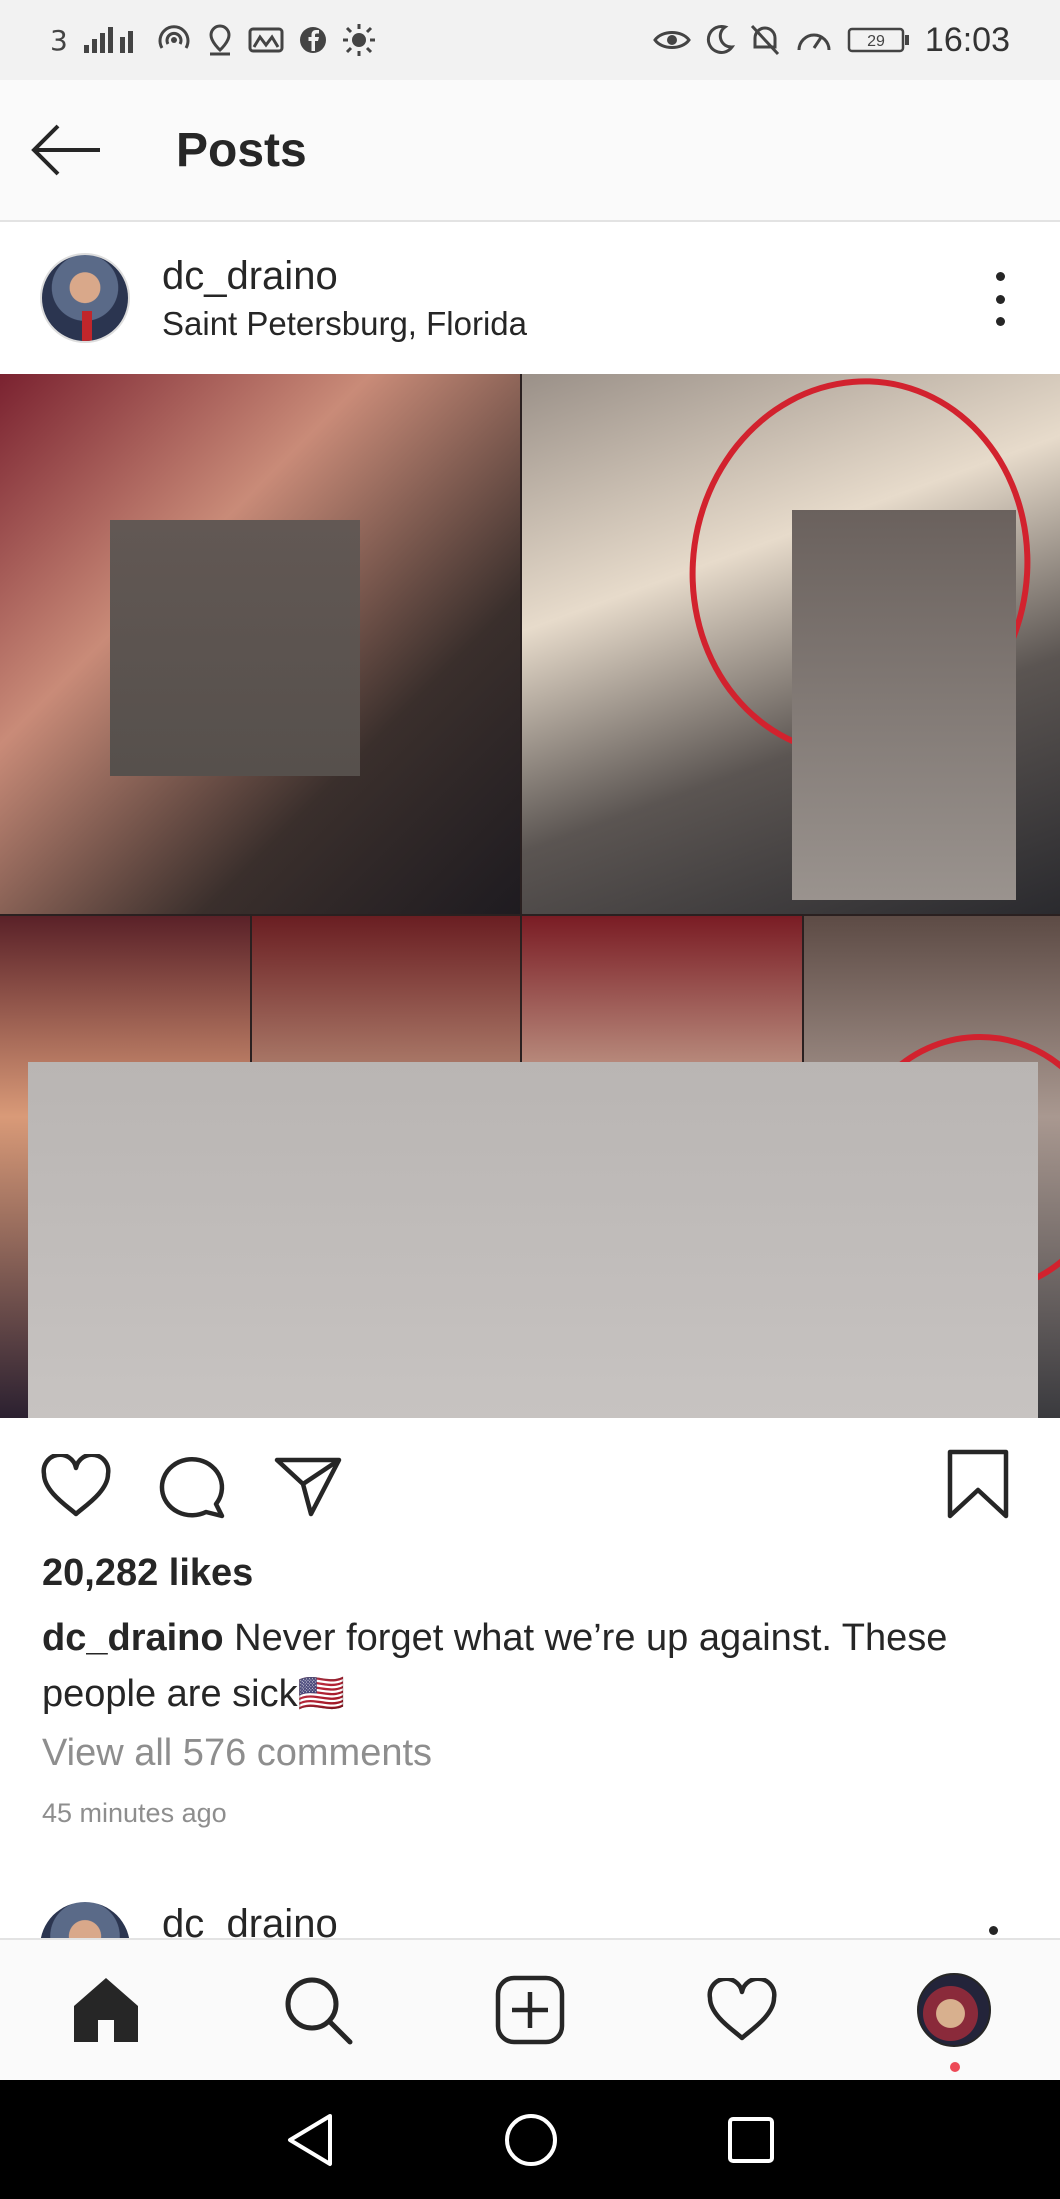 Image resolution: width=1060 pixels, height=2199 pixels. I want to click on system-back-icon, so click(310, 2140).